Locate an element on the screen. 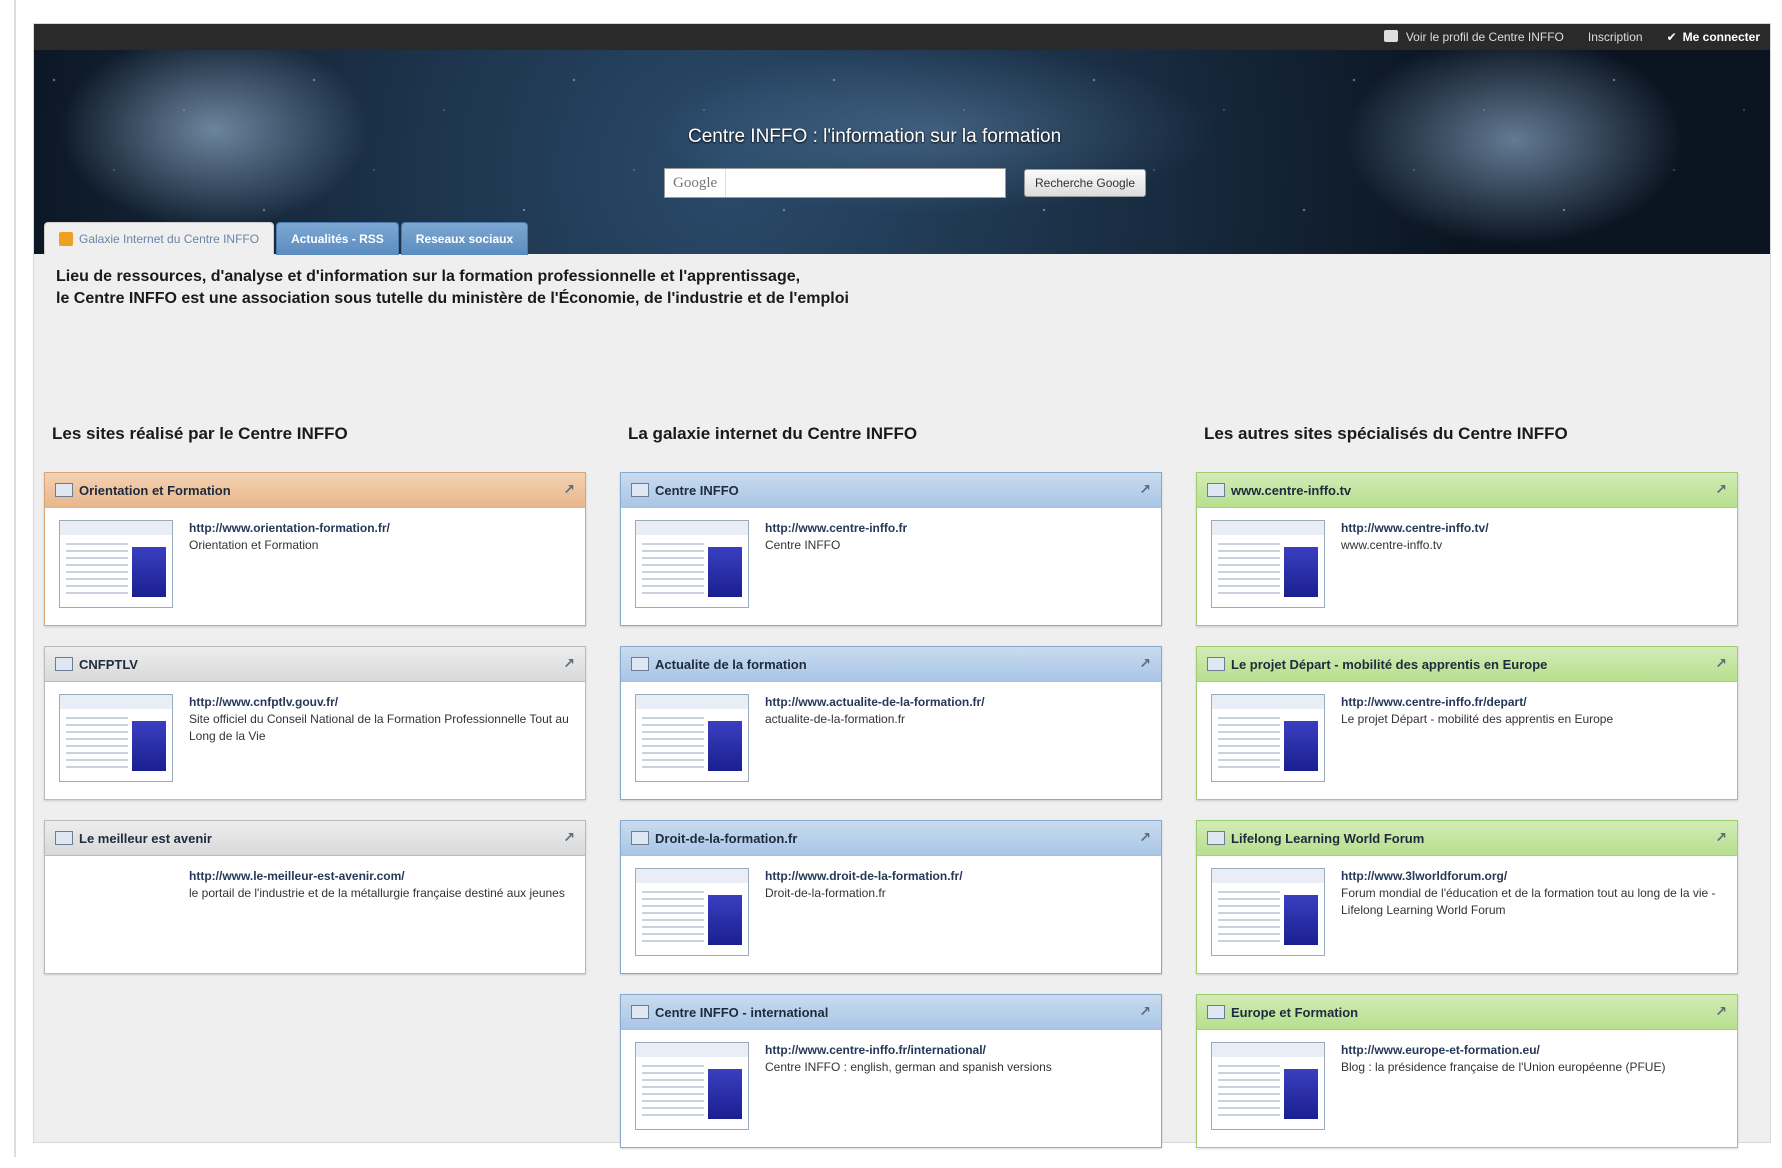  card-title: Droit-de-la-formation.fr is located at coordinates (726, 838).